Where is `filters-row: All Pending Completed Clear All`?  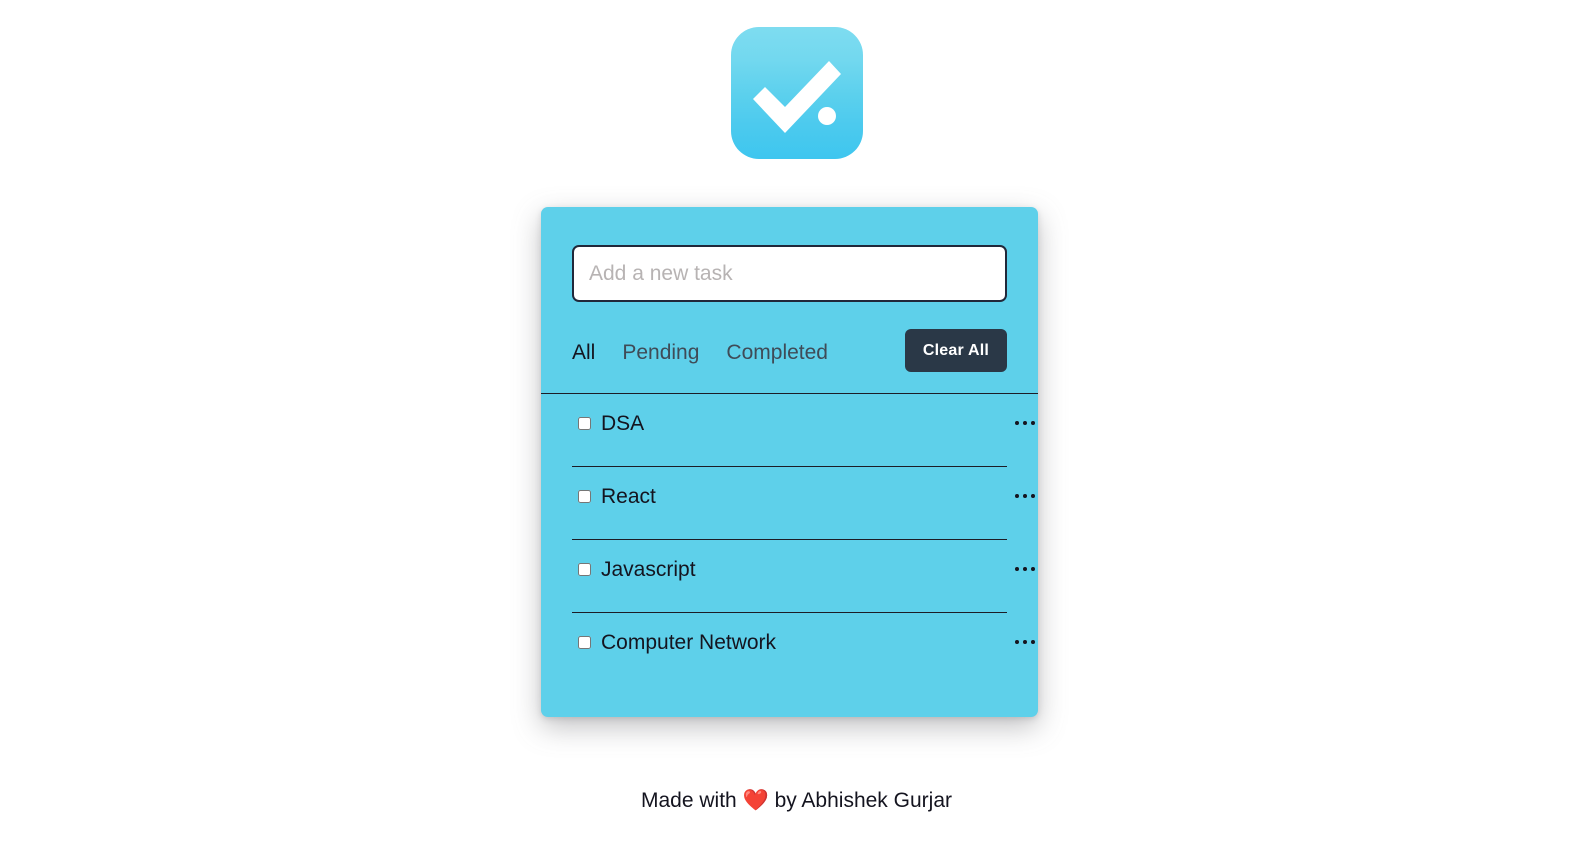
filters-row: All Pending Completed Clear All is located at coordinates (789, 352).